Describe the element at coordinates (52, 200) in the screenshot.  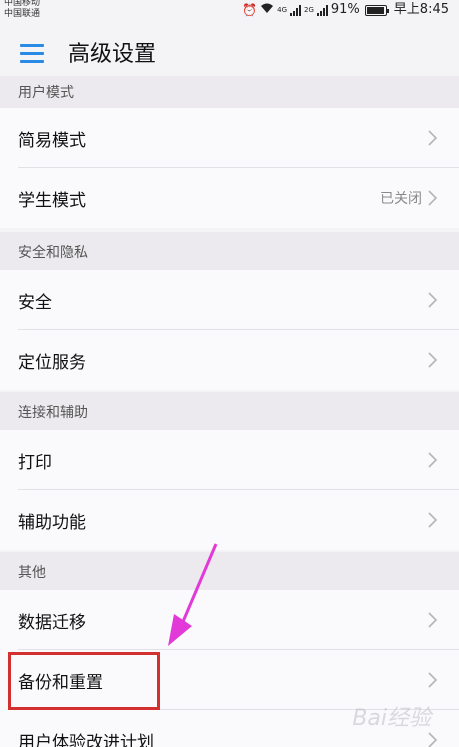
I see `setting-label: 学生模式` at that location.